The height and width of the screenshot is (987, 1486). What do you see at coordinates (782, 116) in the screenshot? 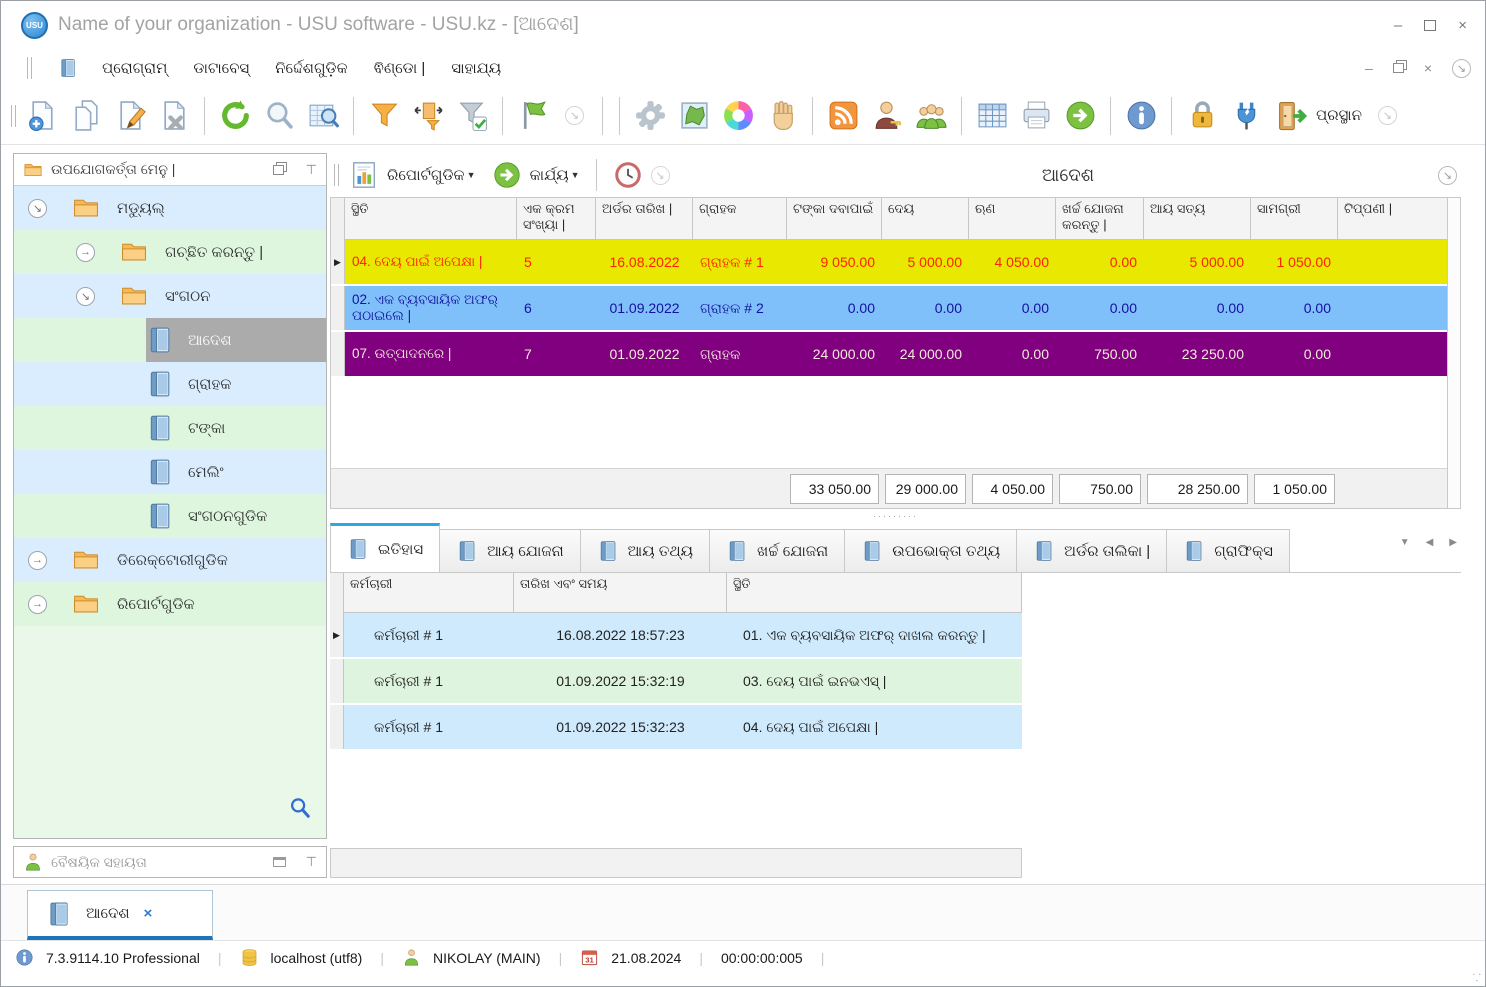
I see `hand-button` at bounding box center [782, 116].